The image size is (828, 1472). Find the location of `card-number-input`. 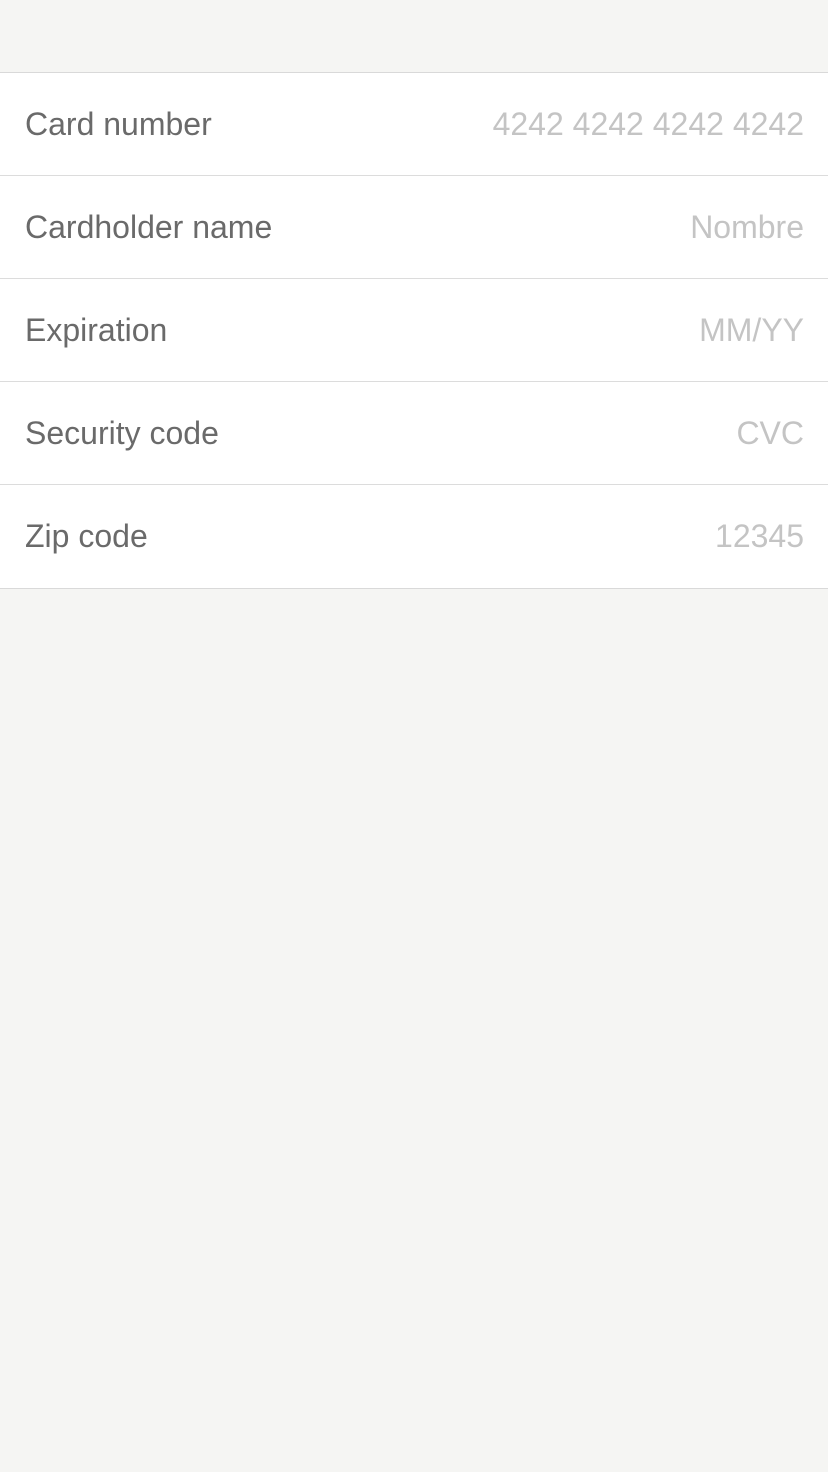

card-number-input is located at coordinates (519, 124).